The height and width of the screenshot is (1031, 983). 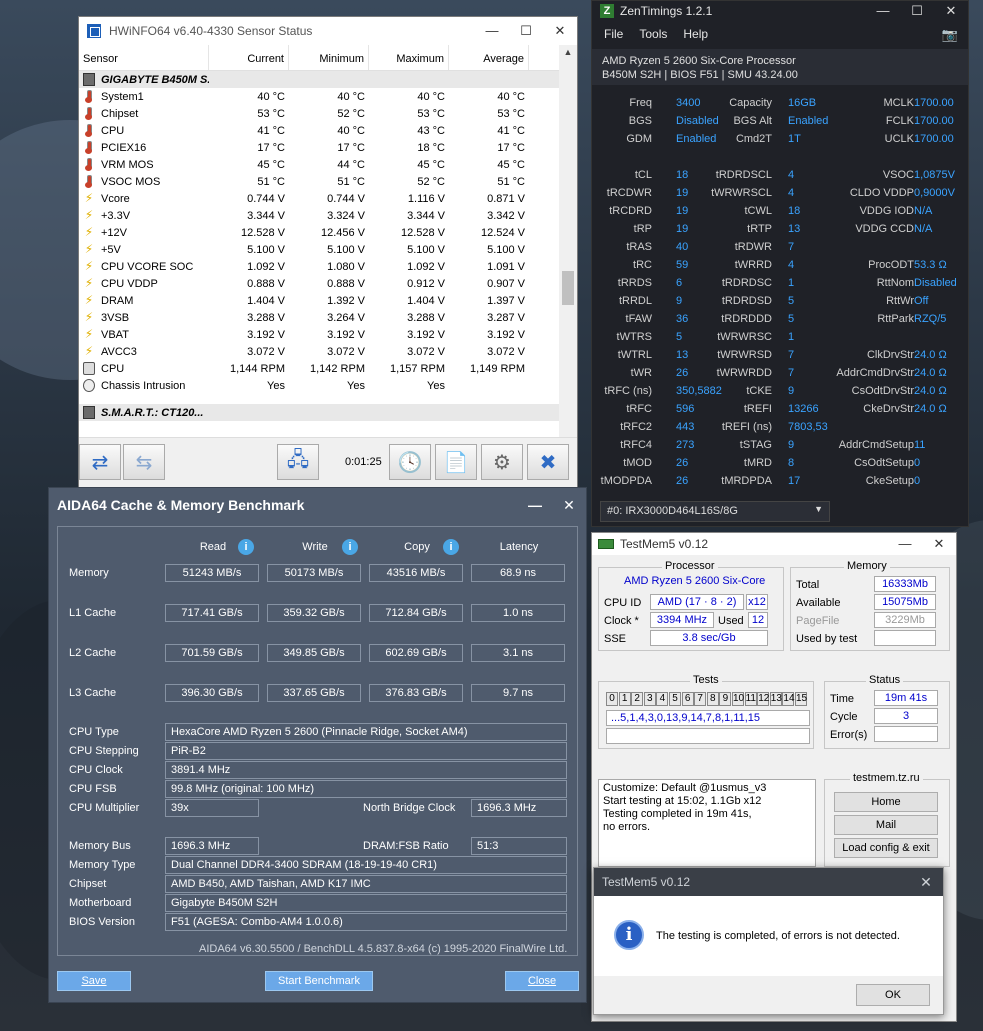 What do you see at coordinates (144, 57) in the screenshot?
I see `col-sensor: Sensor` at bounding box center [144, 57].